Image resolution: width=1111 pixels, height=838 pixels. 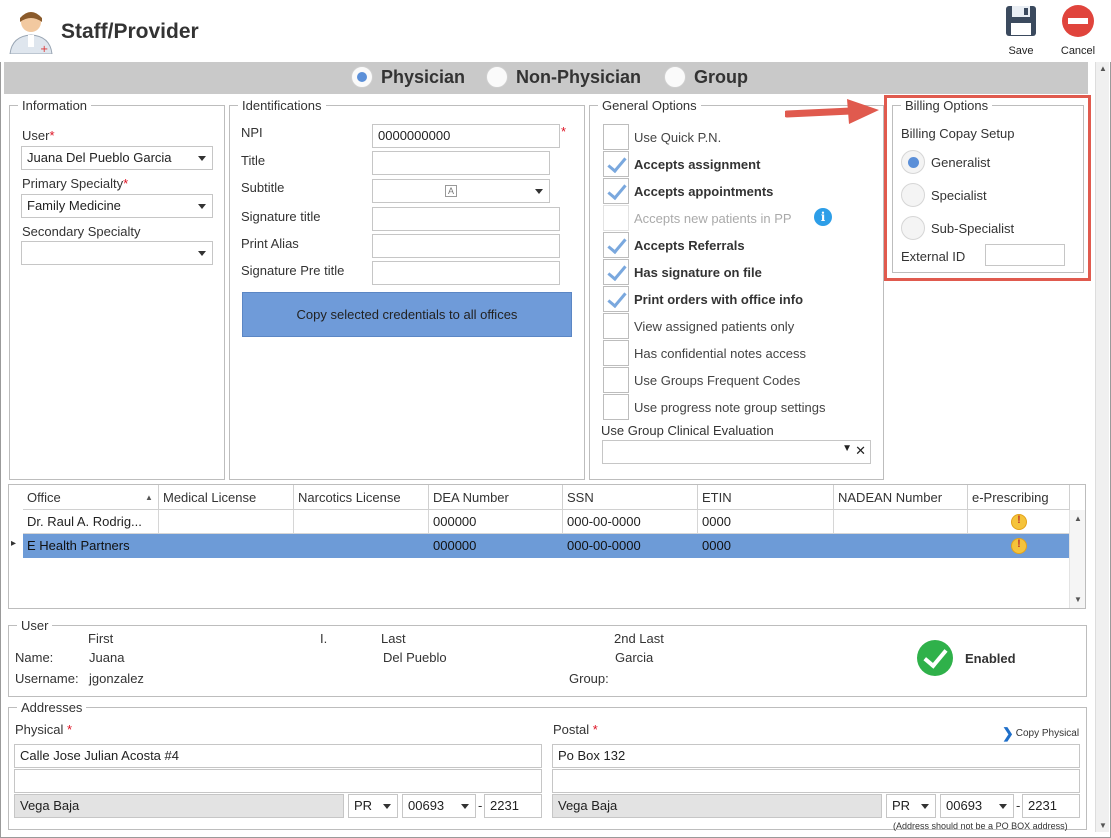 What do you see at coordinates (373, 806) in the screenshot?
I see `physical-state-select: PR` at bounding box center [373, 806].